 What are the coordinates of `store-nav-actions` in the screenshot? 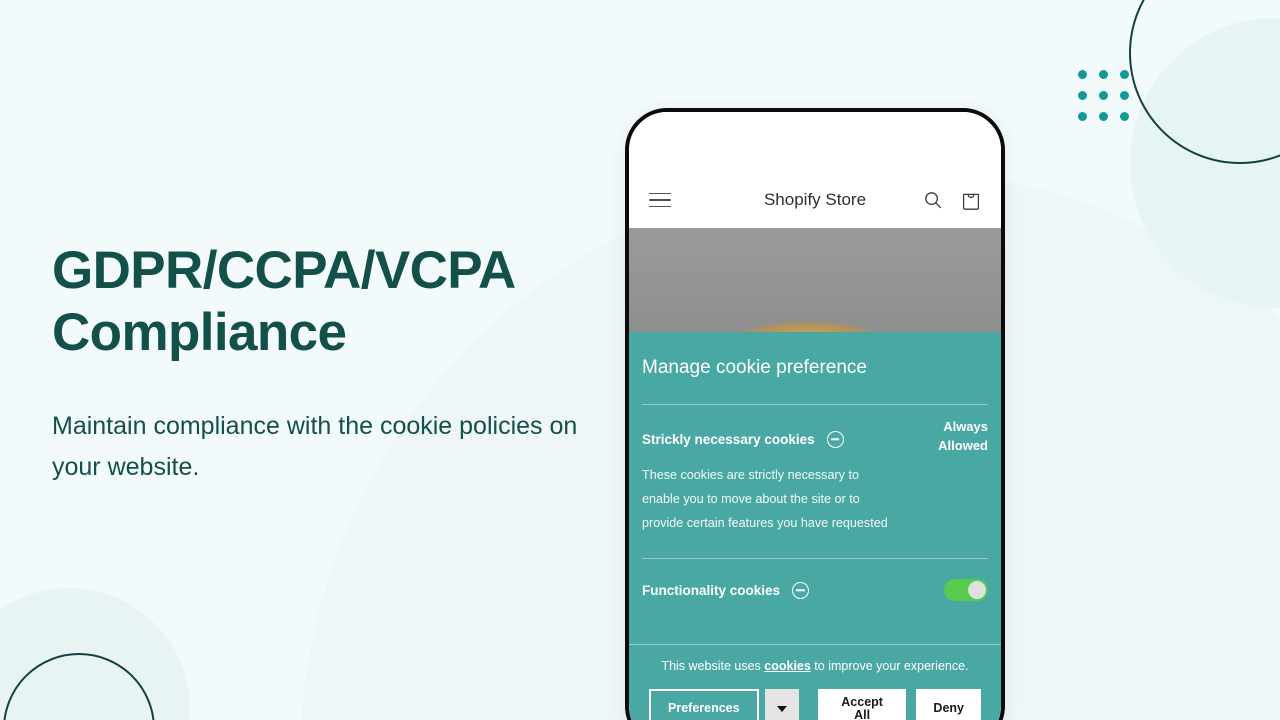 It's located at (952, 200).